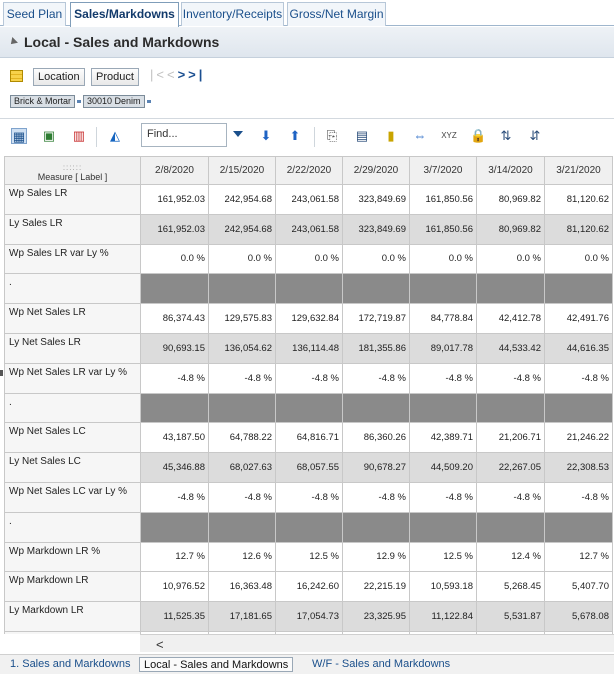 This screenshot has width=614, height=674. I want to click on grid-cell: 323,849.69, so click(376, 229).